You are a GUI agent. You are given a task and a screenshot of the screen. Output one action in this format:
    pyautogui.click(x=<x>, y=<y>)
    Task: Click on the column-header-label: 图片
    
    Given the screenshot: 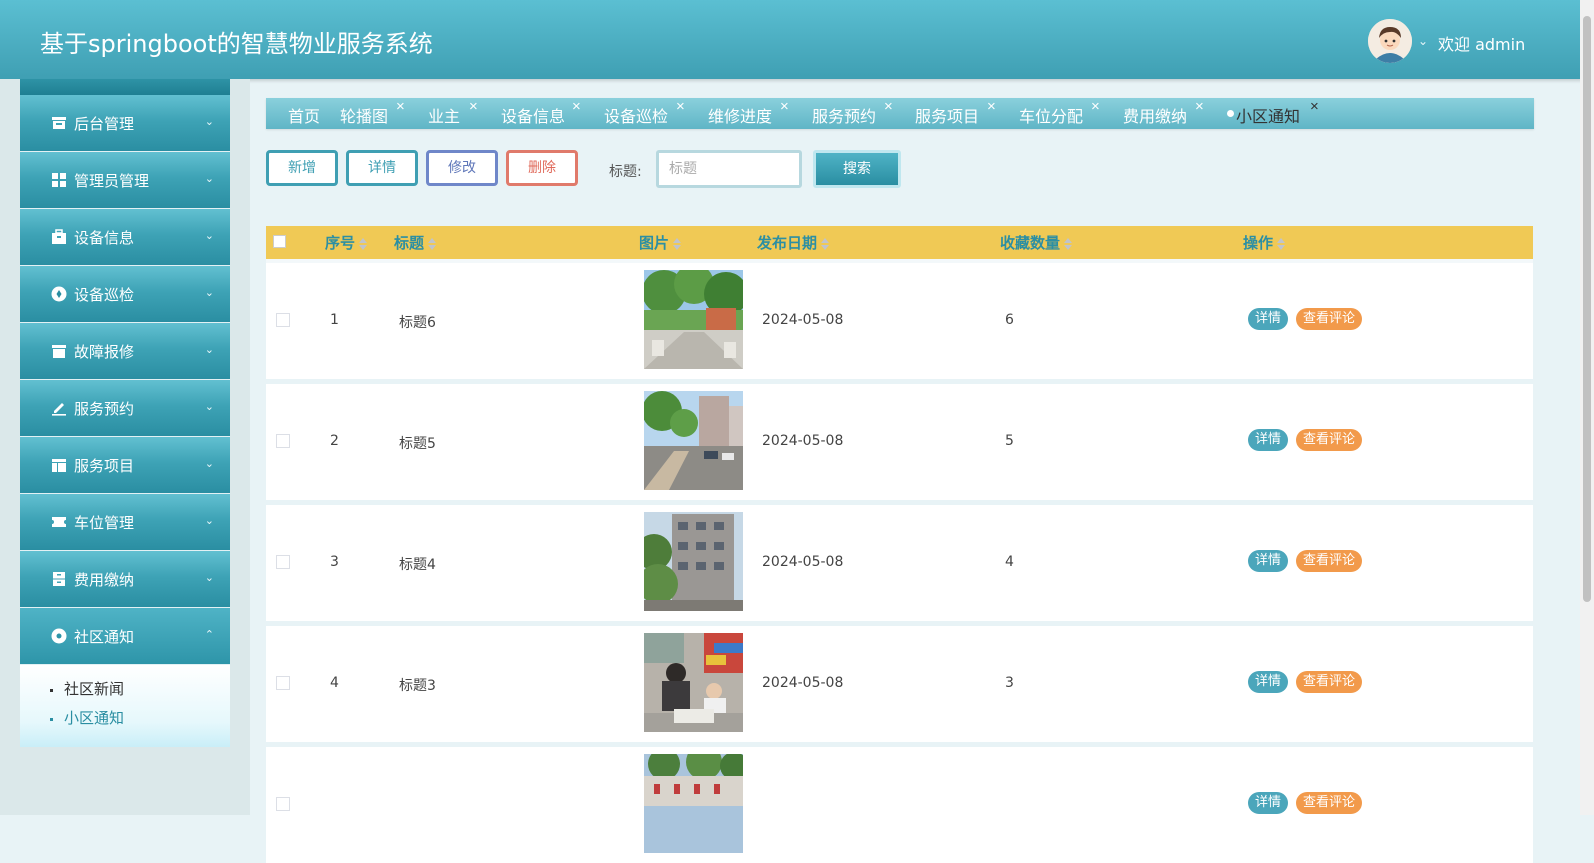 What is the action you would take?
    pyautogui.click(x=654, y=243)
    